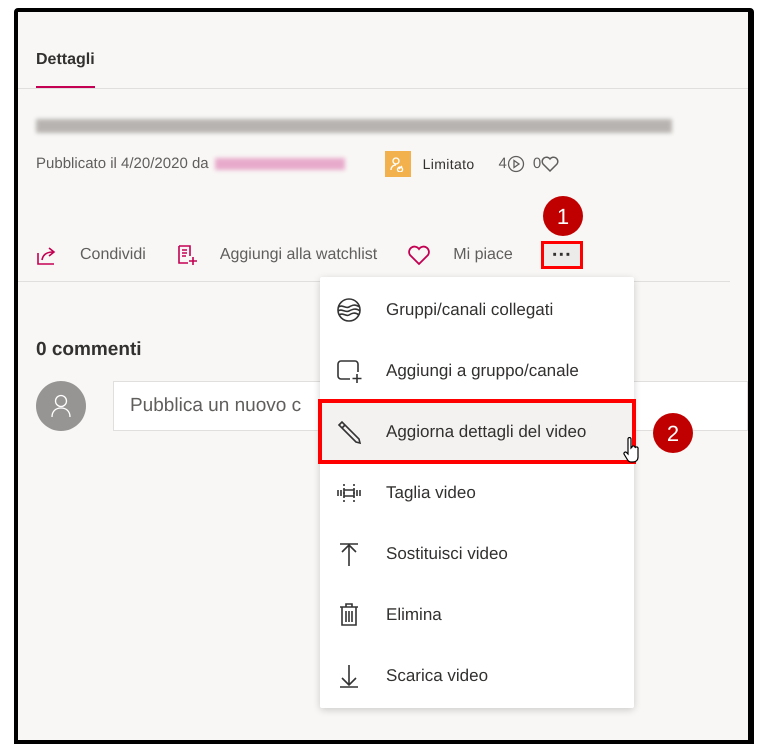  Describe the element at coordinates (502, 164) in the screenshot. I see `view-count: 4` at that location.